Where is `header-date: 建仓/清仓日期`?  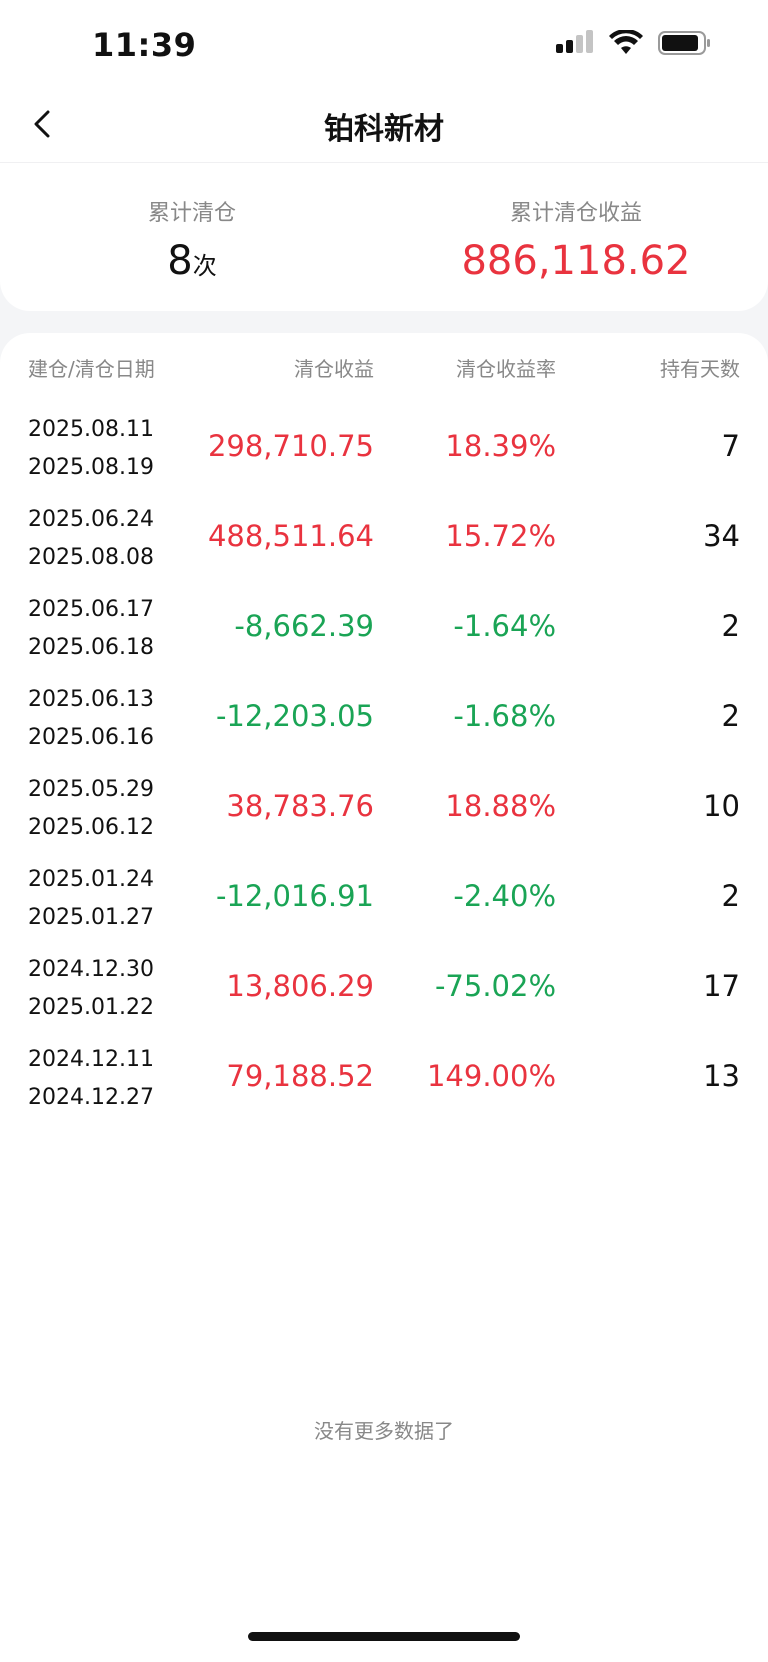
header-date: 建仓/清仓日期 is located at coordinates (91, 369).